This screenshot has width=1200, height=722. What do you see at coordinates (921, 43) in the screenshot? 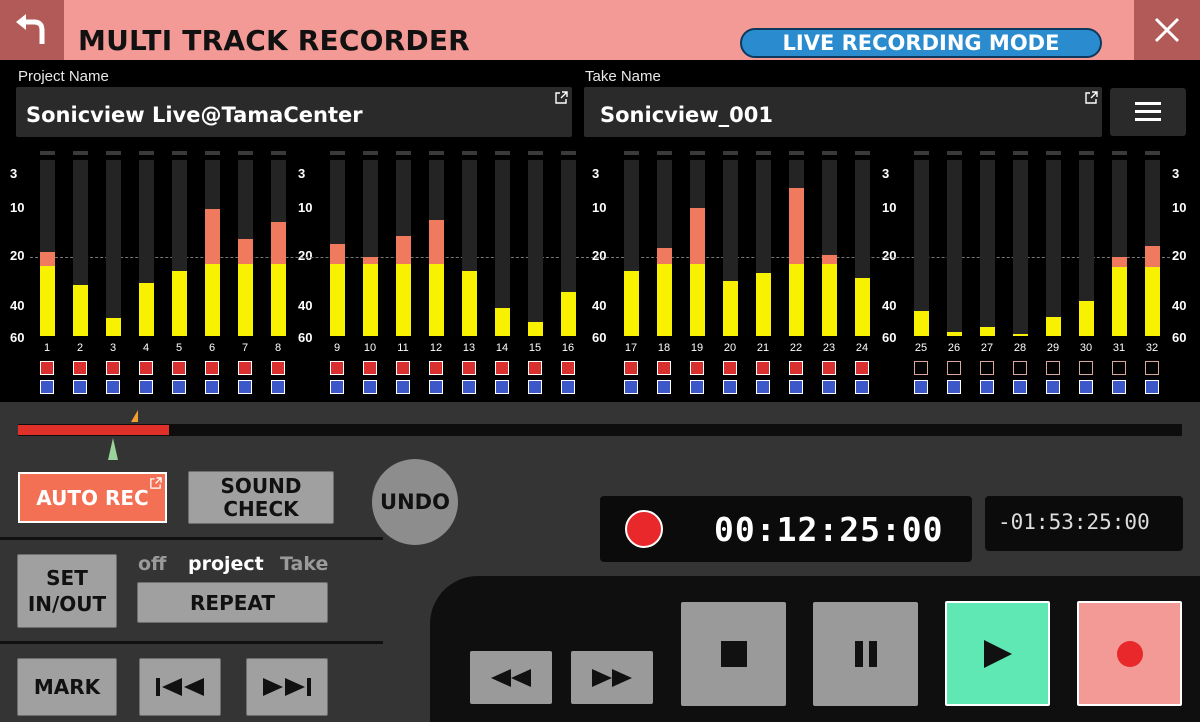
I see `live-recording-mode-badge: LIVE RECORDING MODE` at bounding box center [921, 43].